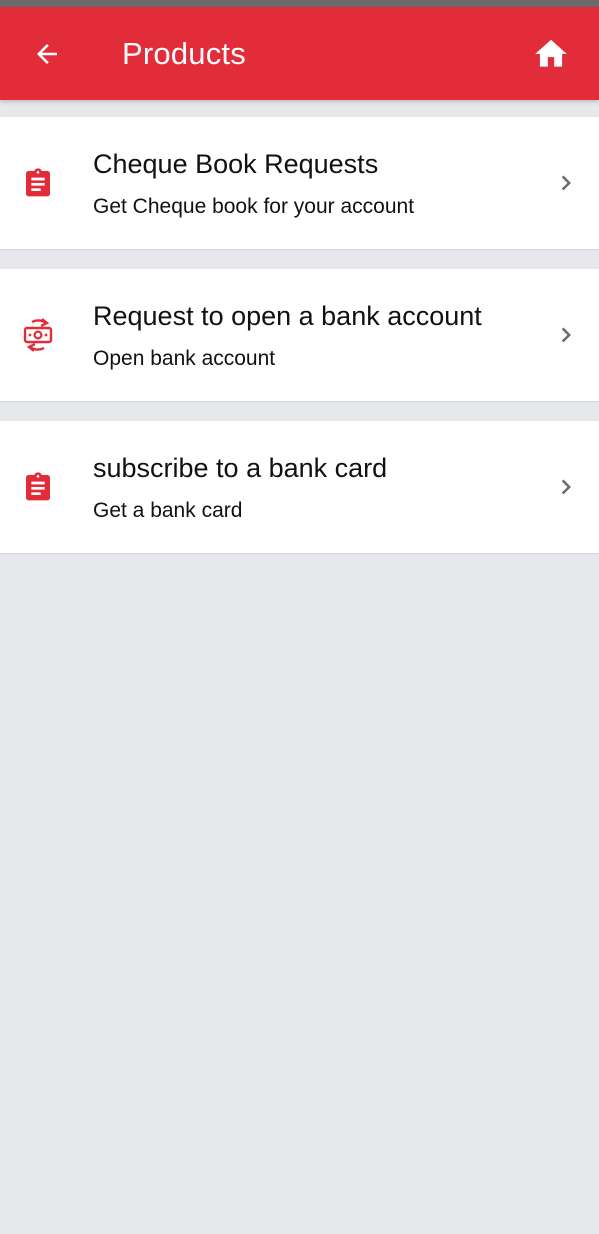 The height and width of the screenshot is (1234, 599). I want to click on product-subtitle: Get Cheque book for your account, so click(254, 206).